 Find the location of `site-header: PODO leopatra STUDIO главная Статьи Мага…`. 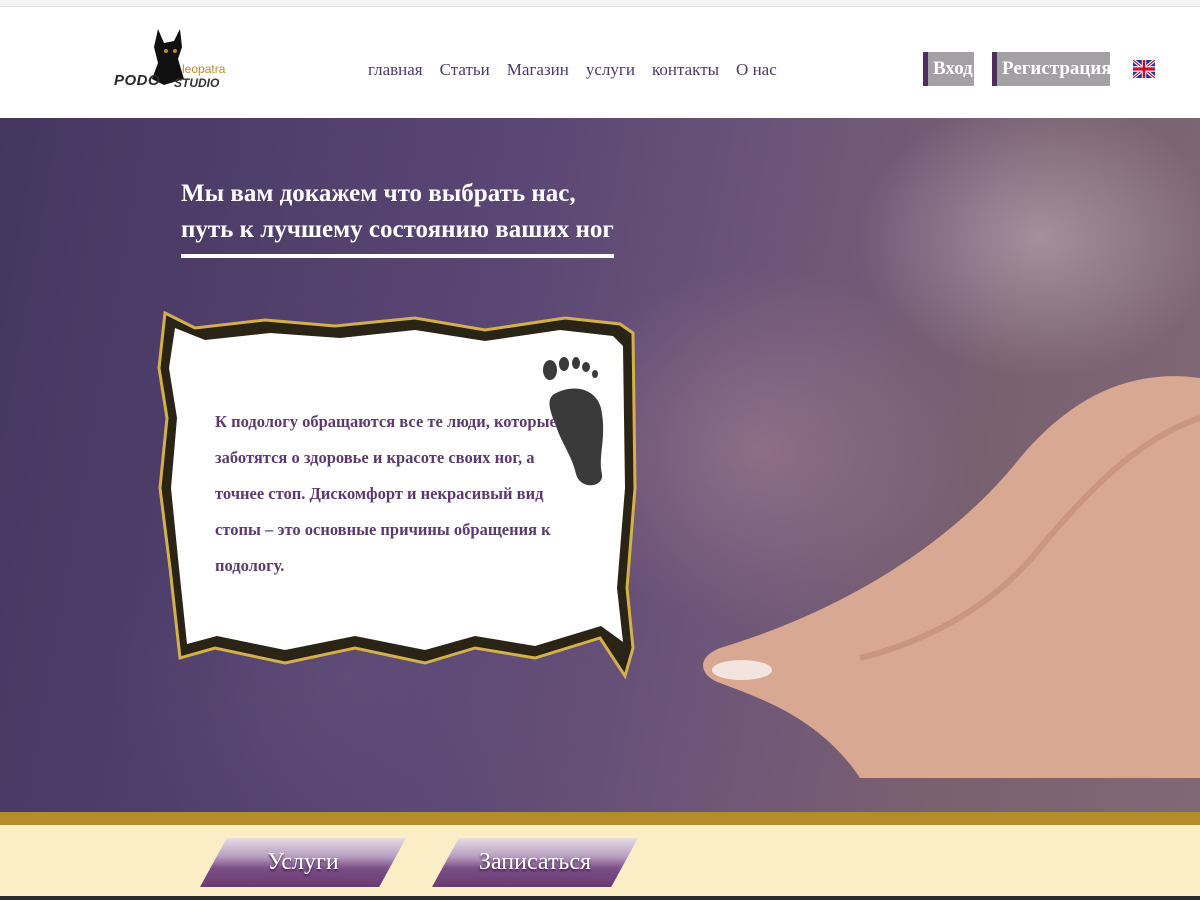

site-header: PODO leopatra STUDIO главная Статьи Мага… is located at coordinates (600, 62).